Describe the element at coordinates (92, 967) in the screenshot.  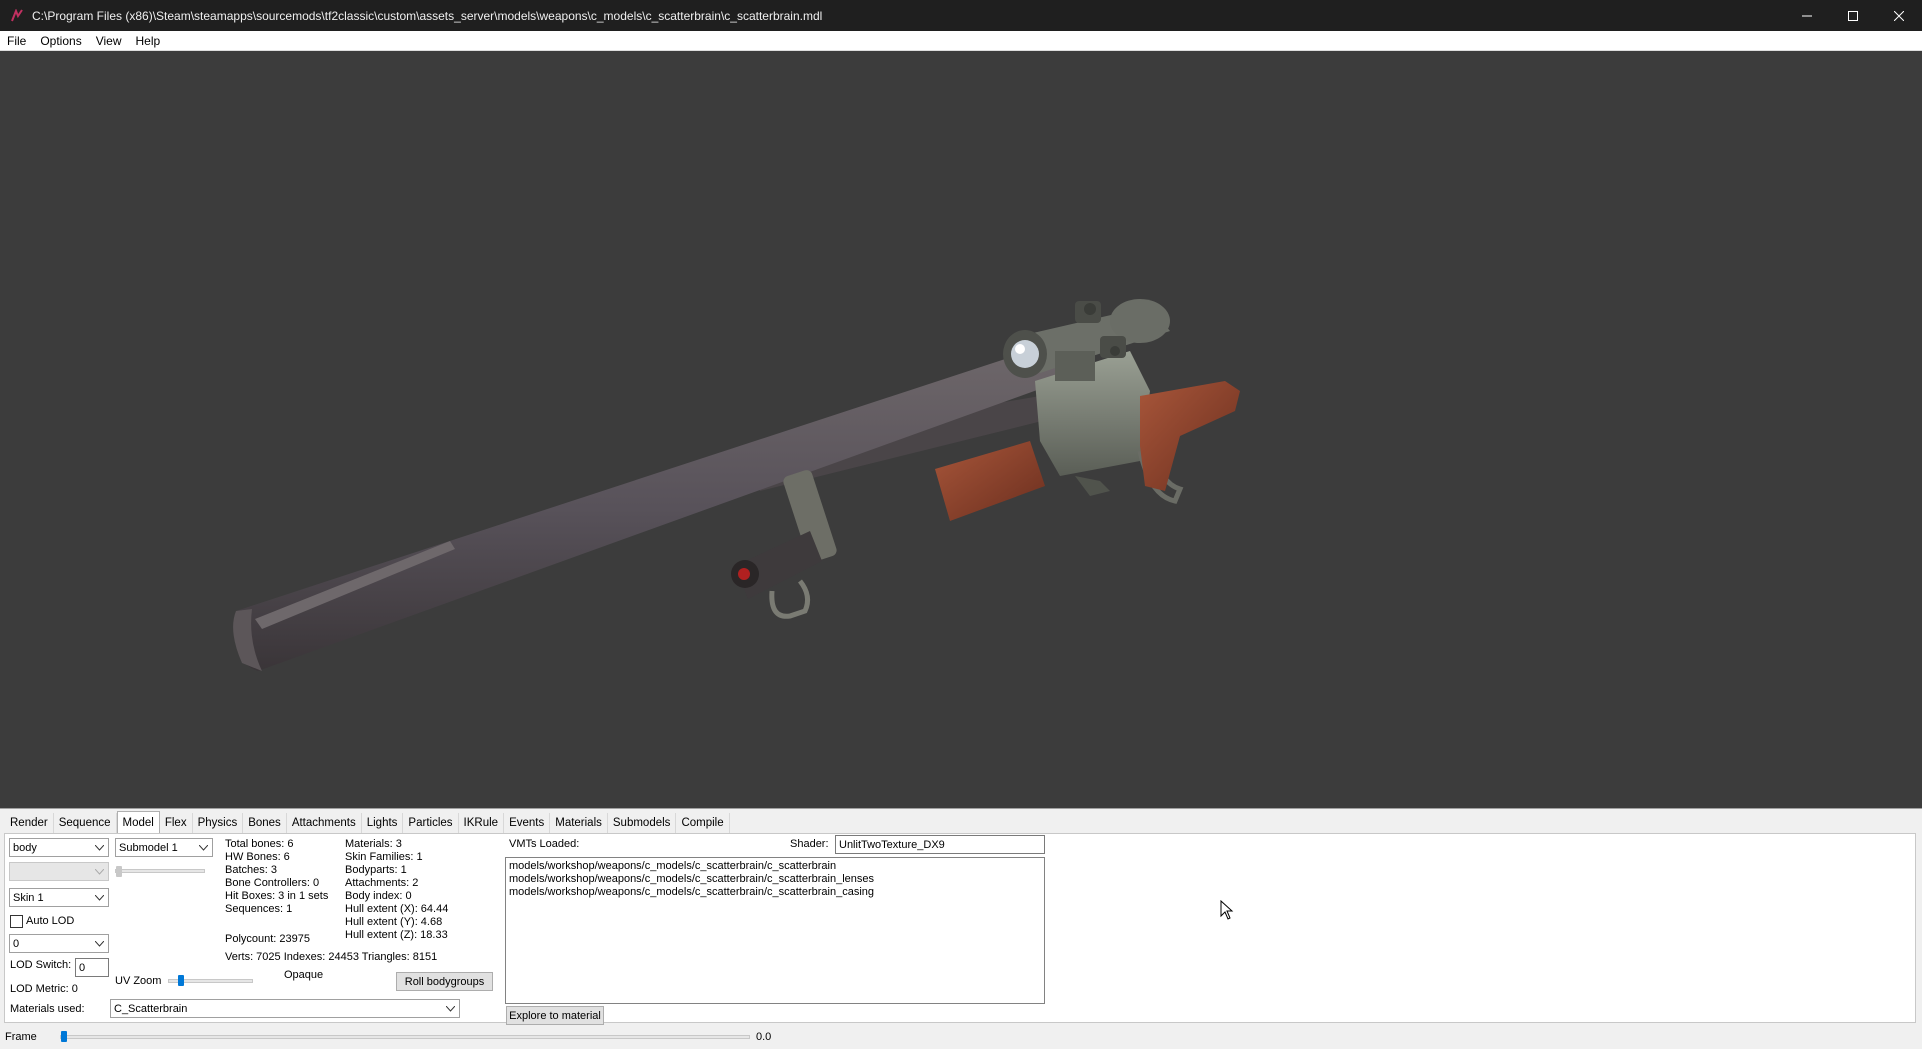
I see `lod-switch-input: 0` at that location.